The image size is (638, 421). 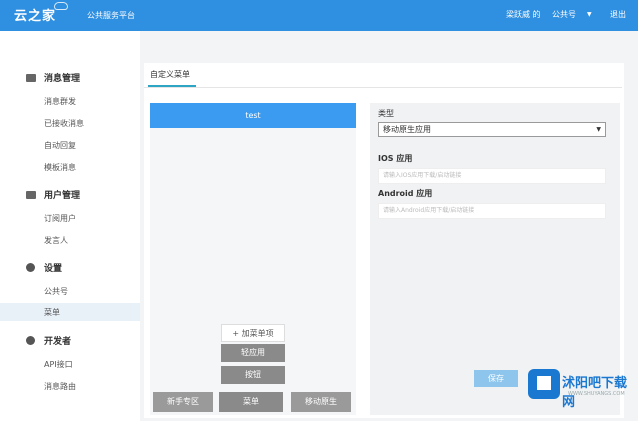 What do you see at coordinates (251, 402) in the screenshot?
I see `bottom-menu-menu: 菜单` at bounding box center [251, 402].